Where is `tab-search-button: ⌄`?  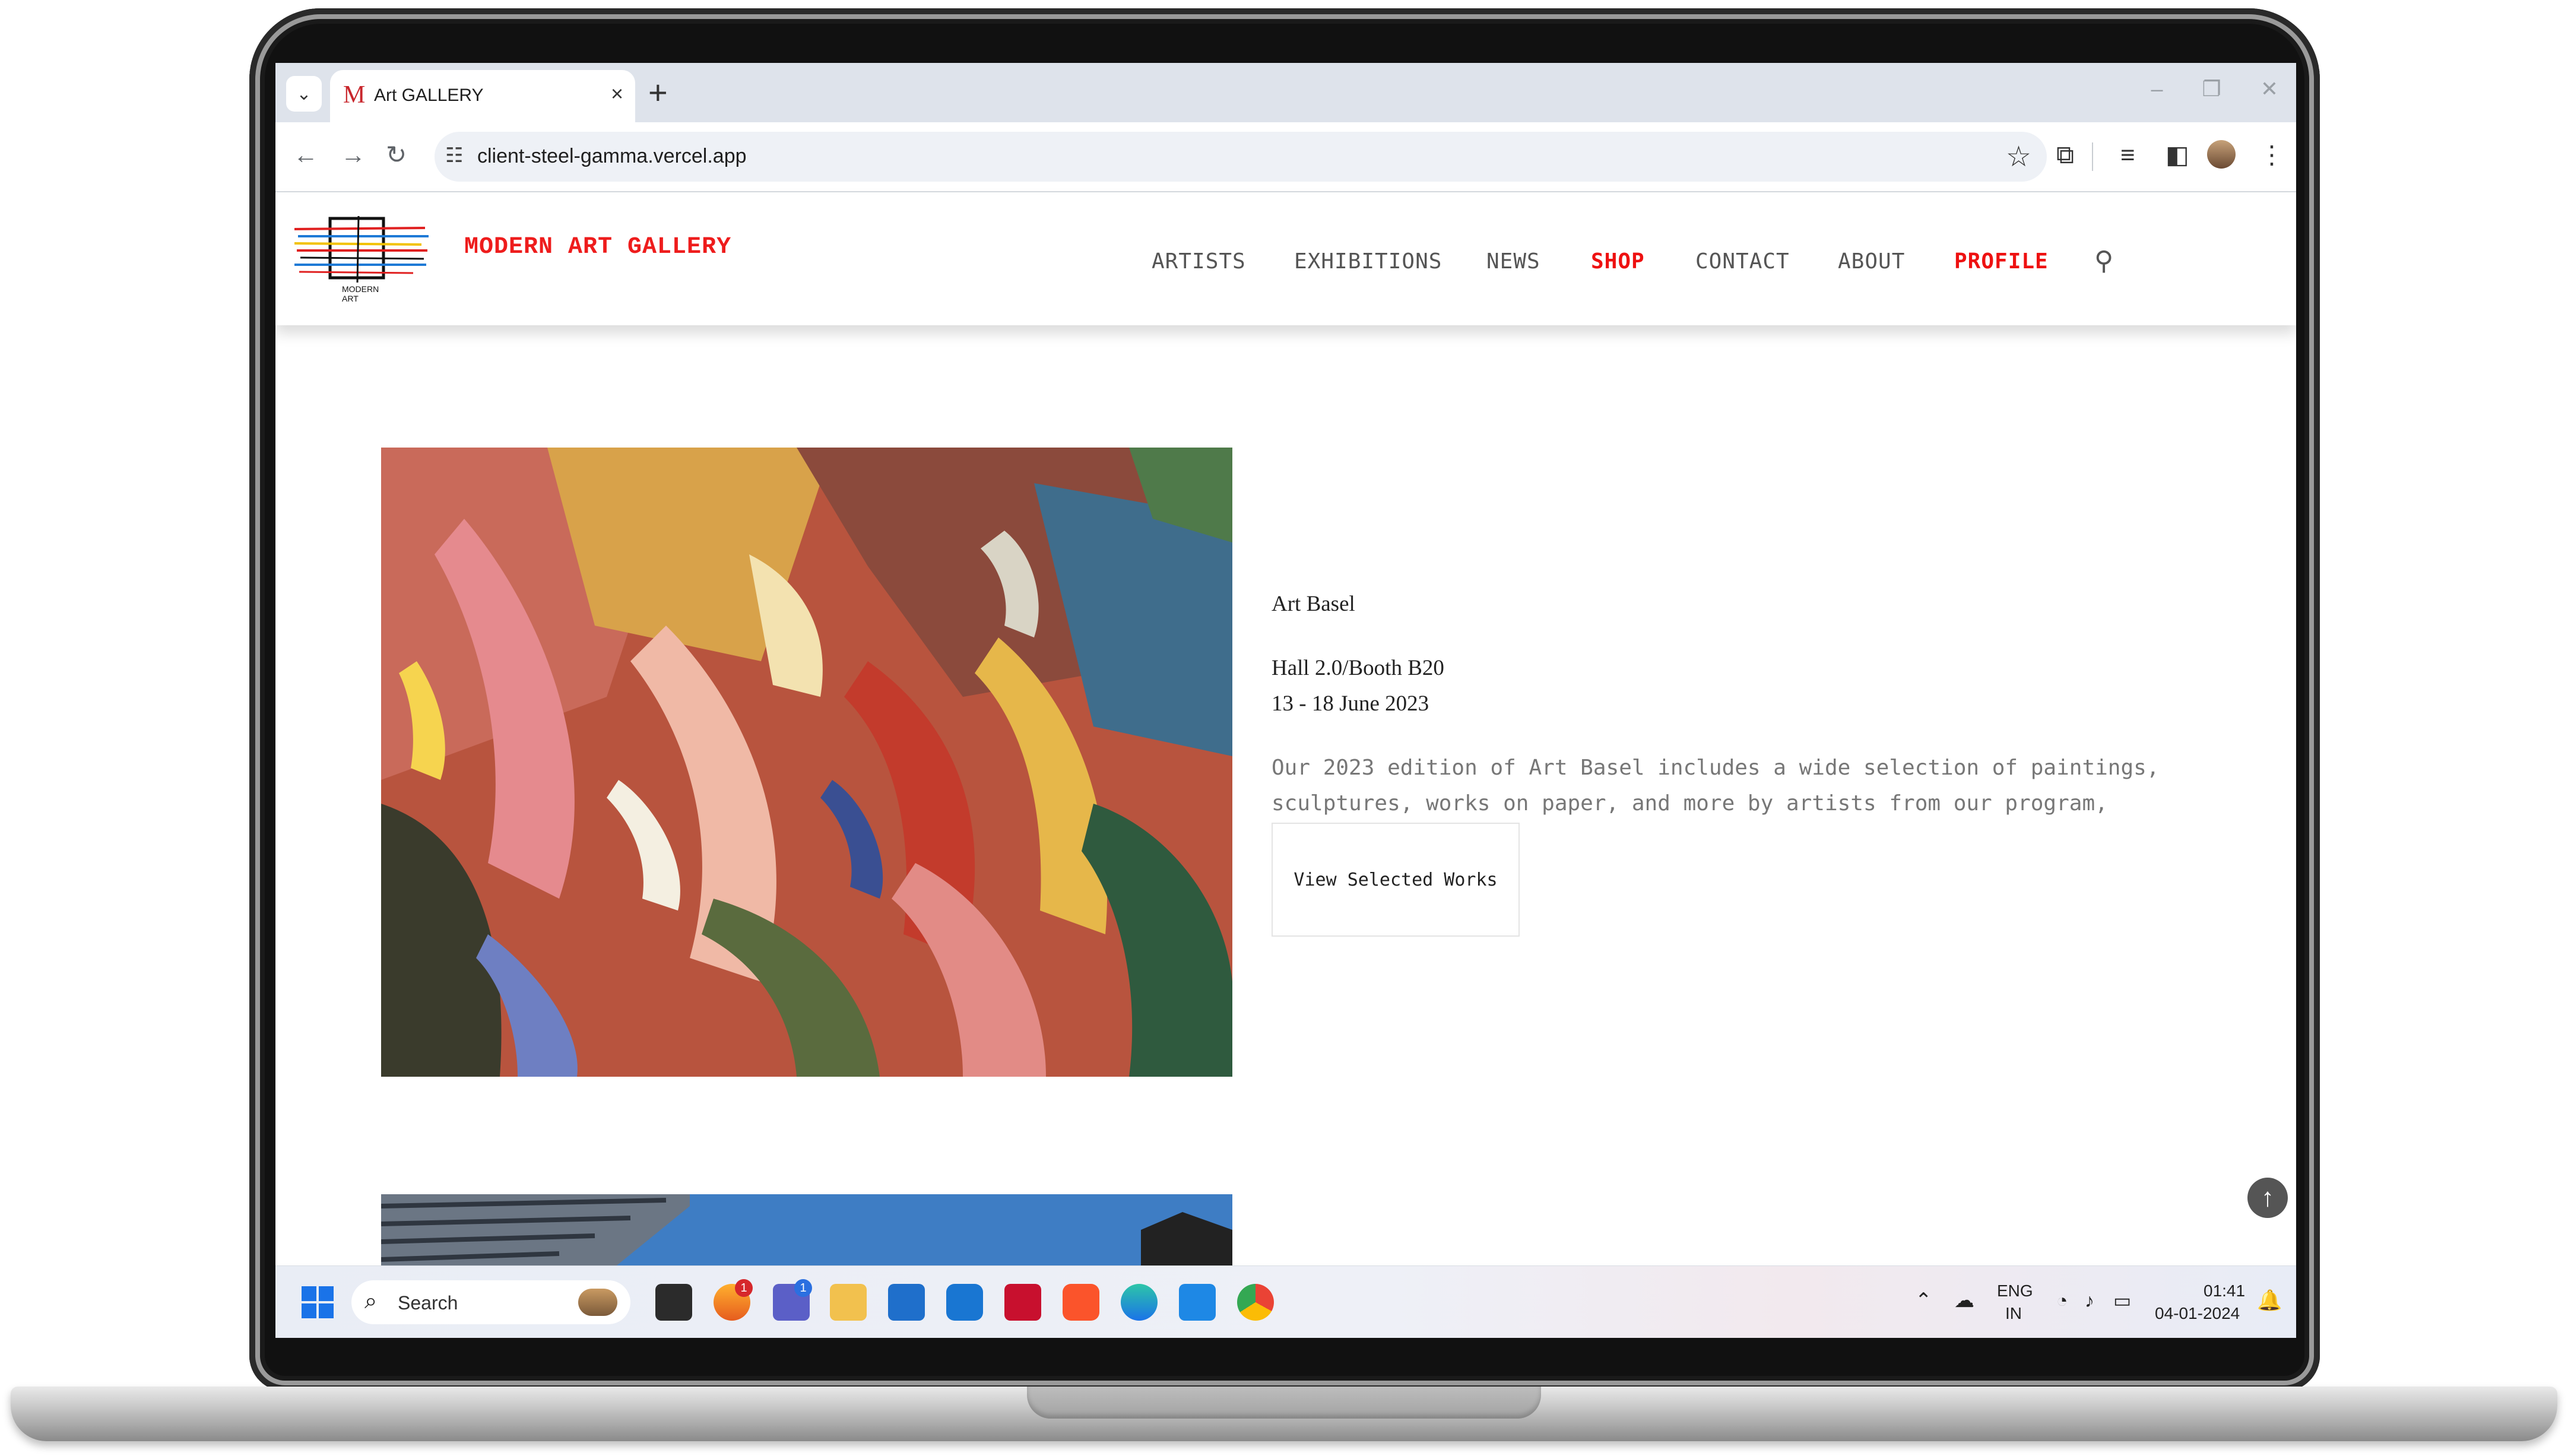
tab-search-button: ⌄ is located at coordinates (304, 94).